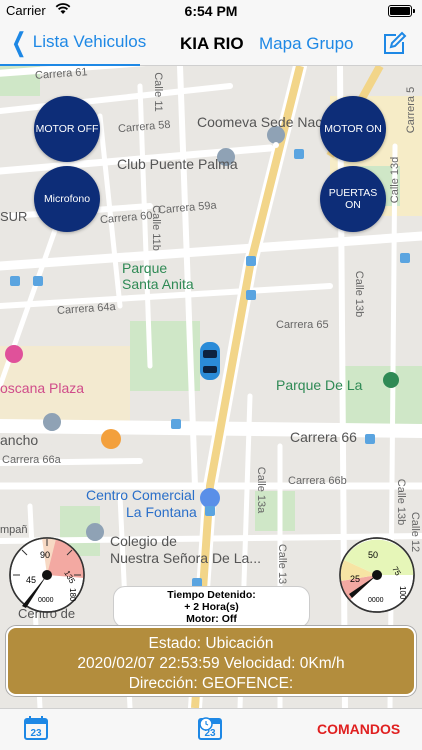 This screenshot has width=422, height=750. What do you see at coordinates (401, 11) in the screenshot?
I see `battery-icon` at bounding box center [401, 11].